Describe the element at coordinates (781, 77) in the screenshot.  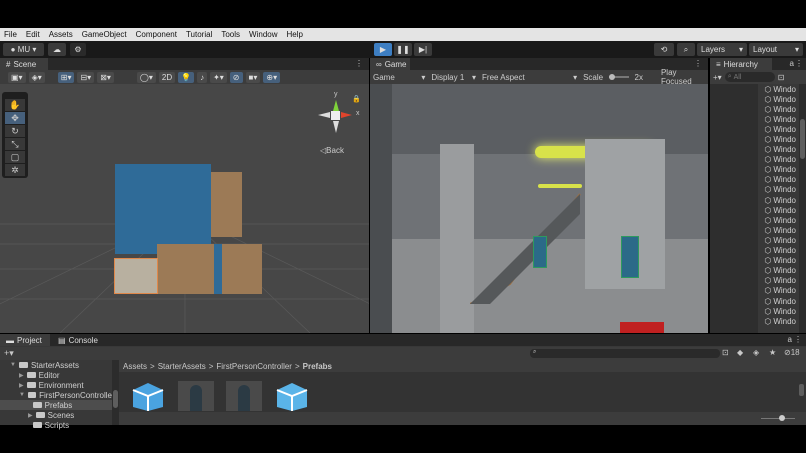
I see `scene-visibility-icon: ⊡` at that location.